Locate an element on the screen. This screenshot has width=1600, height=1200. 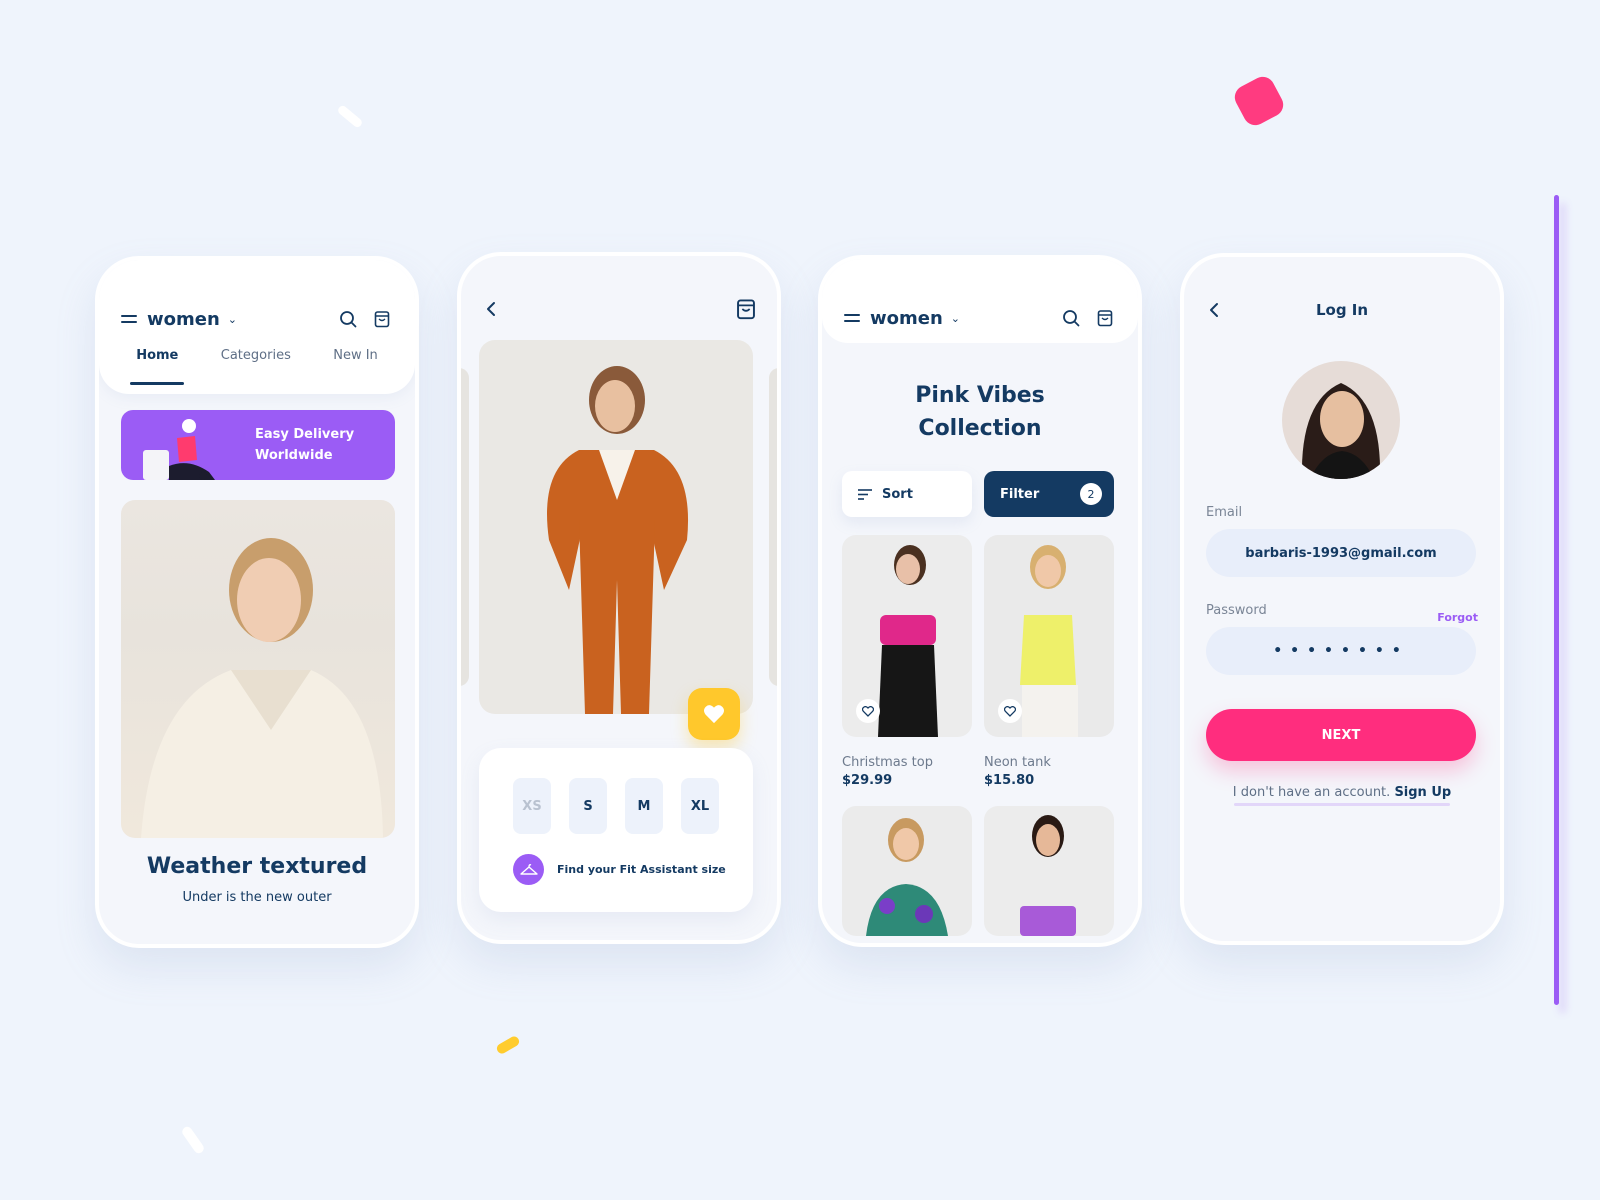
home-header: women ⌄ Home Categories New In is located at coordinates (257, 327).